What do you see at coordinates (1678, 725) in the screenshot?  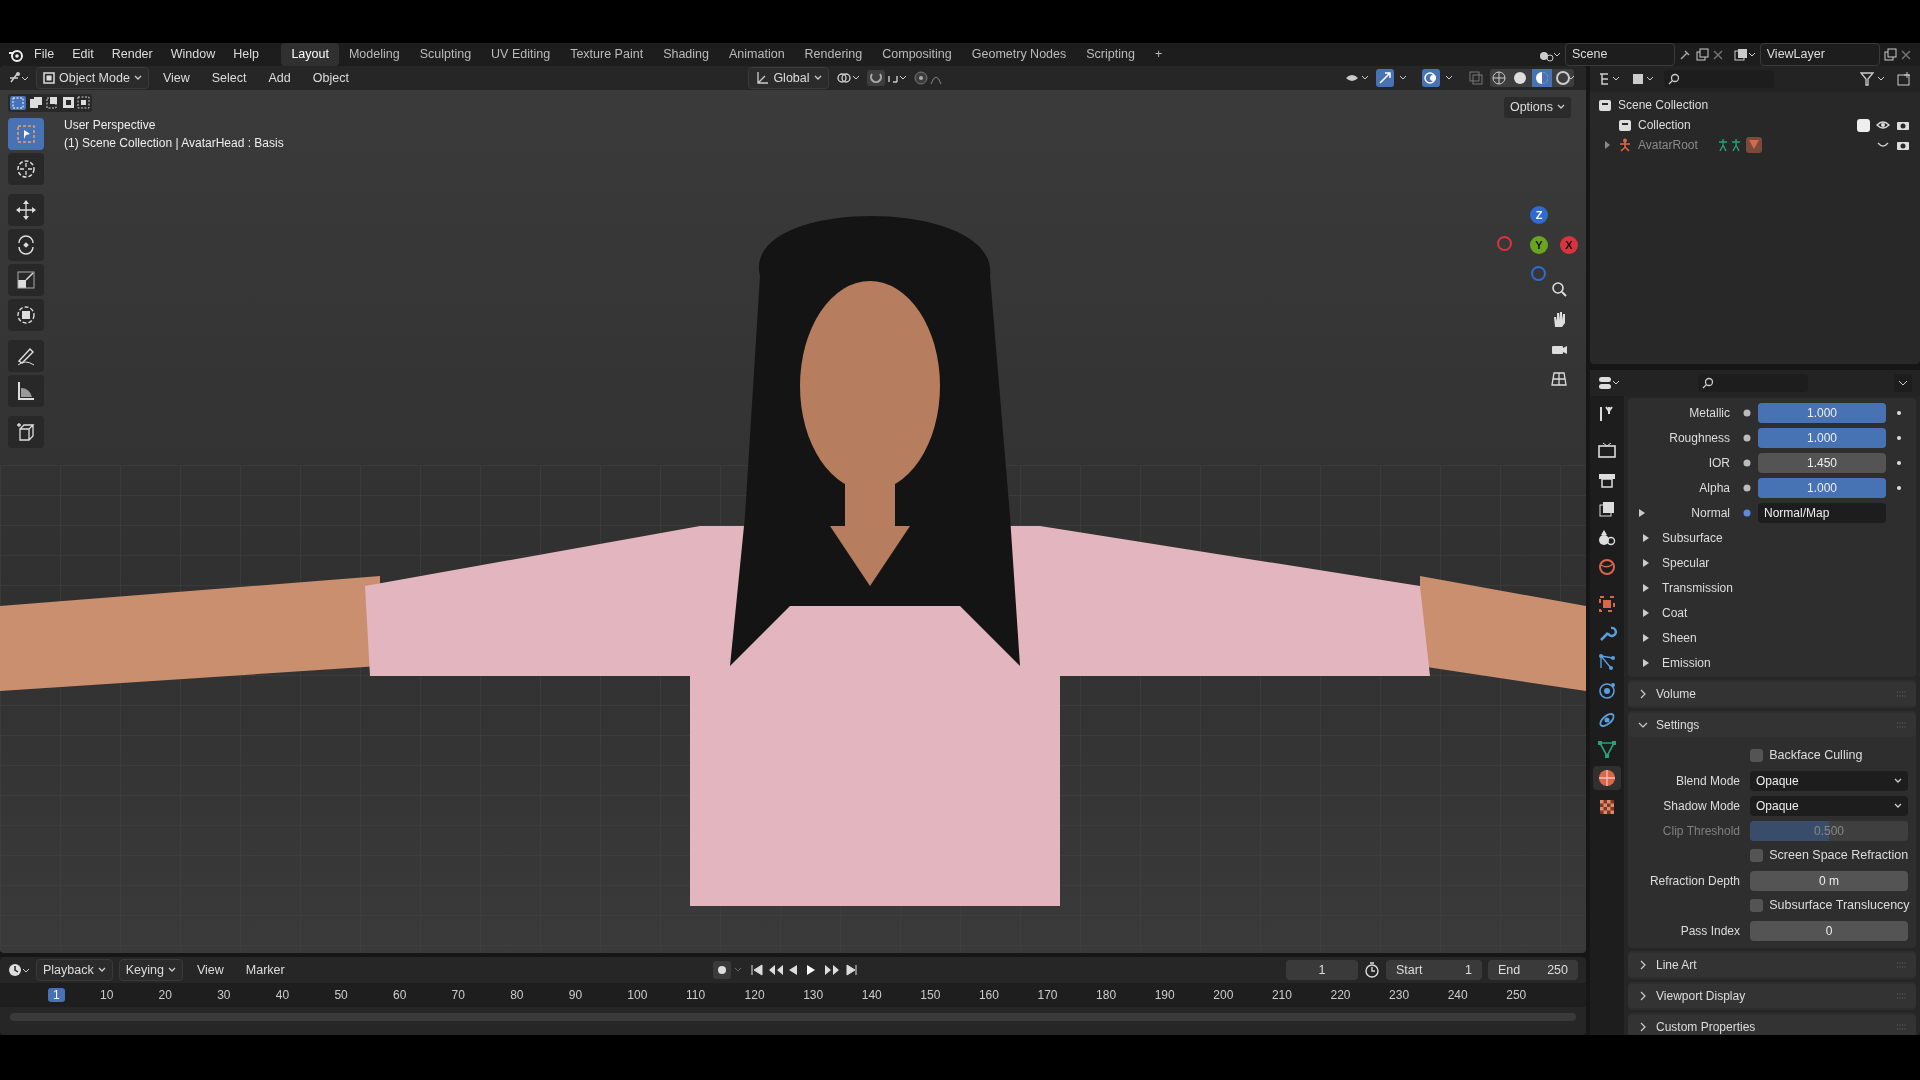 I see `panel-title: Settings` at bounding box center [1678, 725].